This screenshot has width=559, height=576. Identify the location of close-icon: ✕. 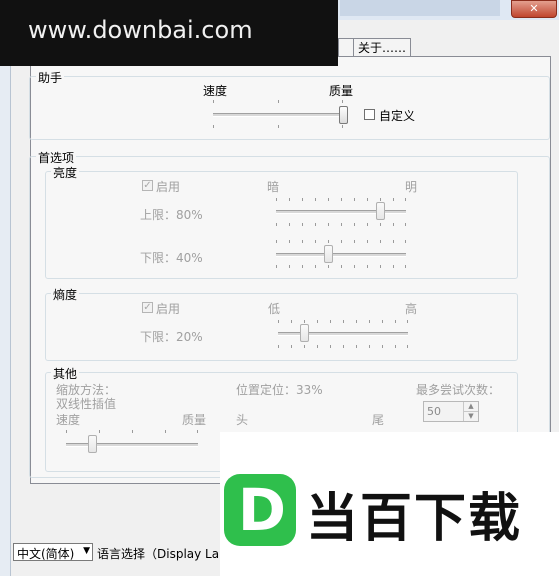
(534, 8).